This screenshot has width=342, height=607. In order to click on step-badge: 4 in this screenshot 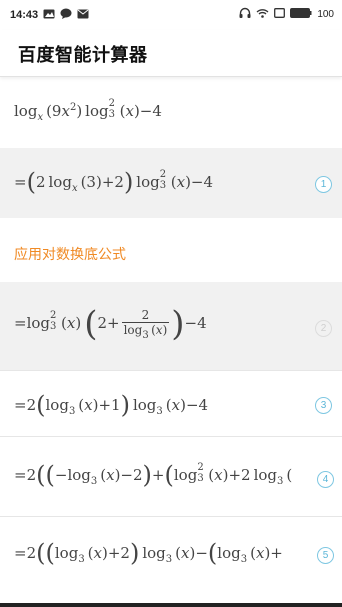, I will do `click(325, 479)`.